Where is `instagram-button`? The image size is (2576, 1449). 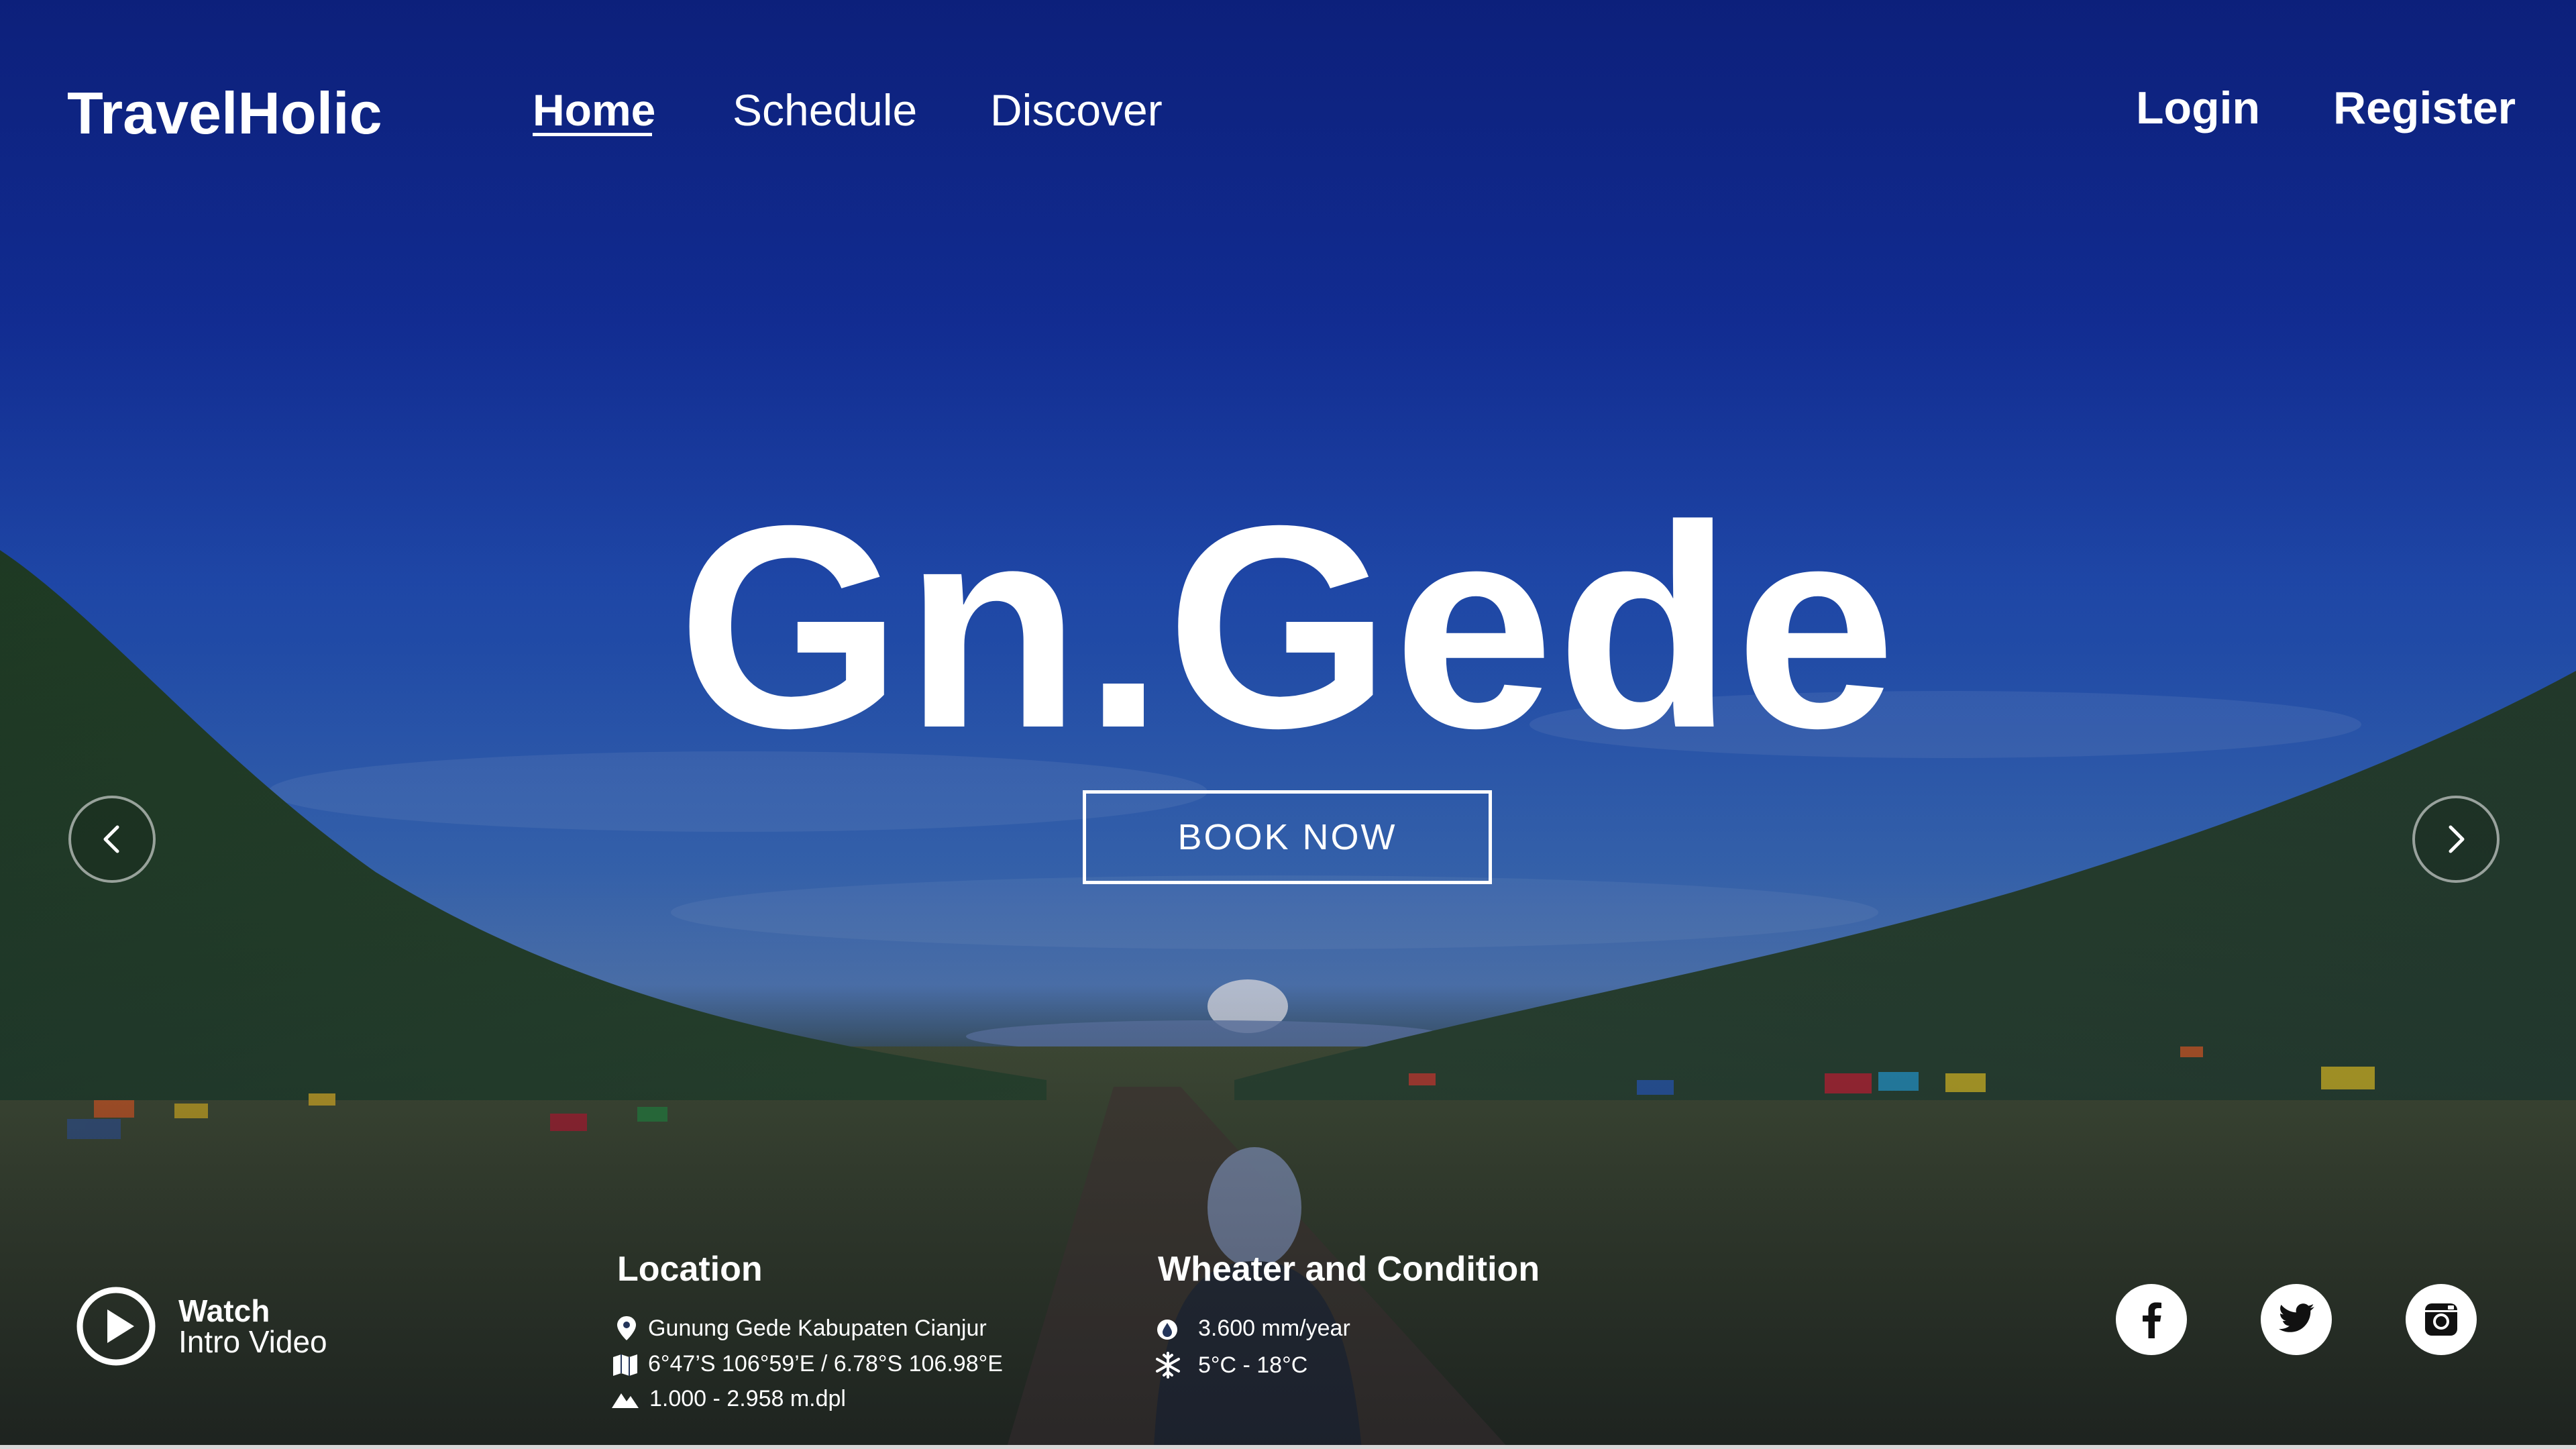 instagram-button is located at coordinates (2441, 1319).